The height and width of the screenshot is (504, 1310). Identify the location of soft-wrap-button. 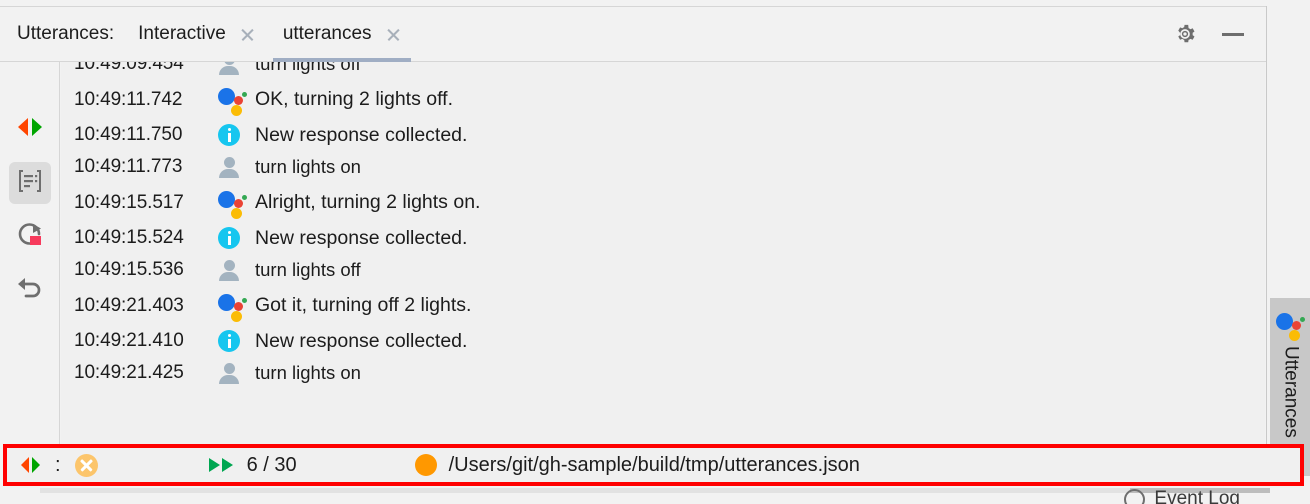
(29, 183).